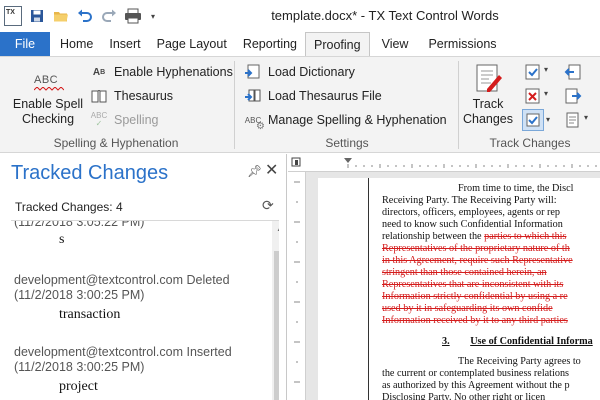 This screenshot has width=600, height=400. I want to click on change-author-action: development@textcontrol.com Inserted, so click(123, 352).